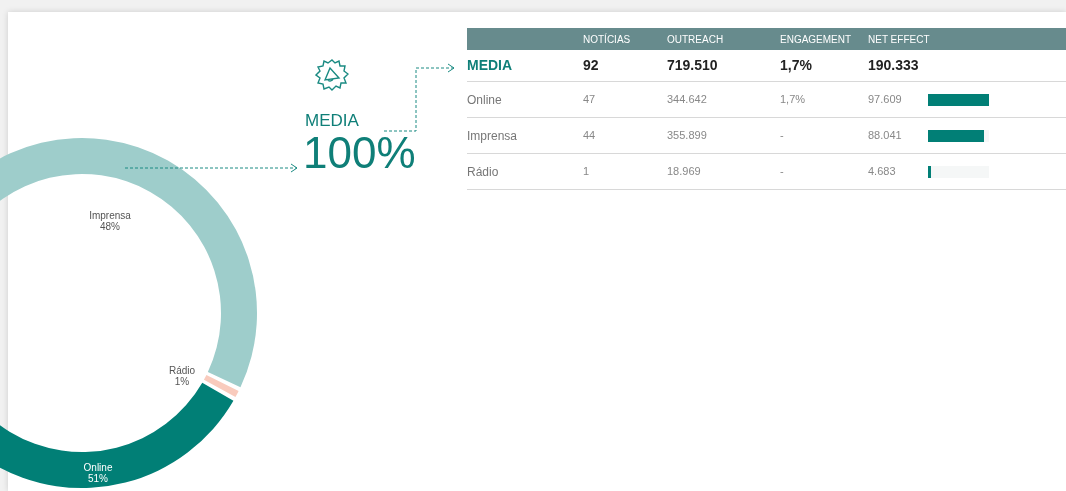 The width and height of the screenshot is (1066, 491). What do you see at coordinates (586, 171) in the screenshot?
I see `table-cell: 1` at bounding box center [586, 171].